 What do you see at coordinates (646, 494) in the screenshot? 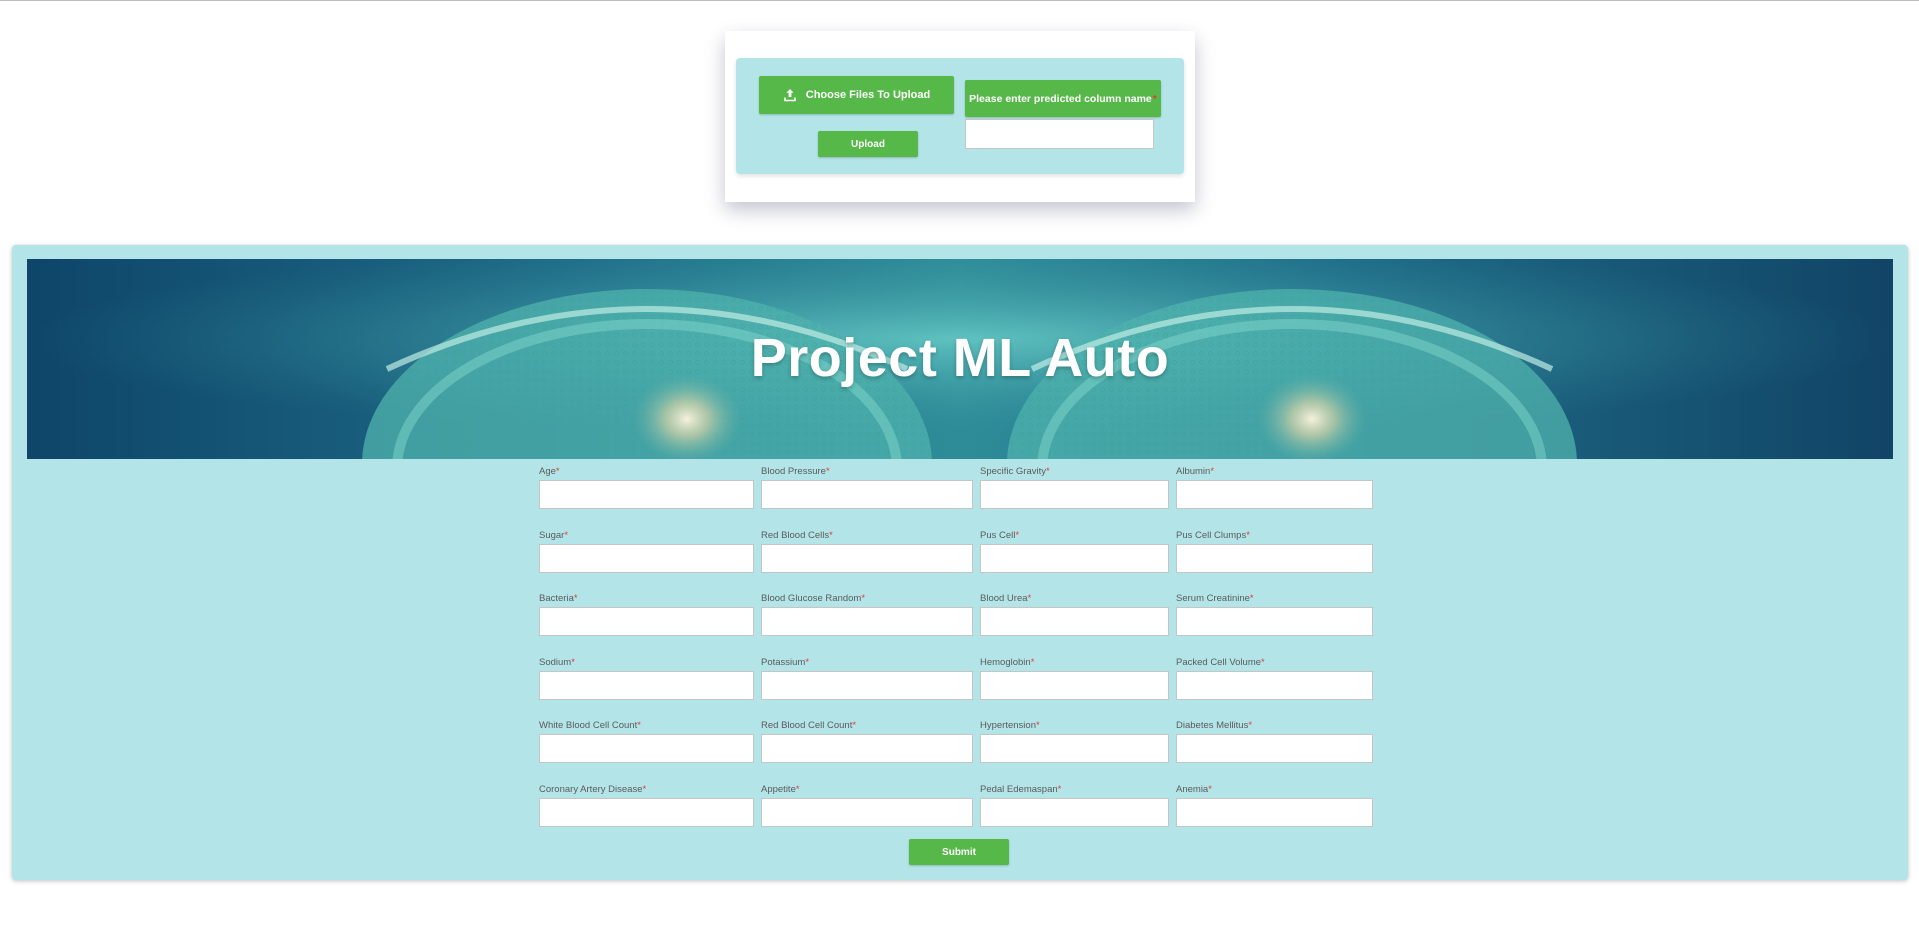
I see `age-input` at bounding box center [646, 494].